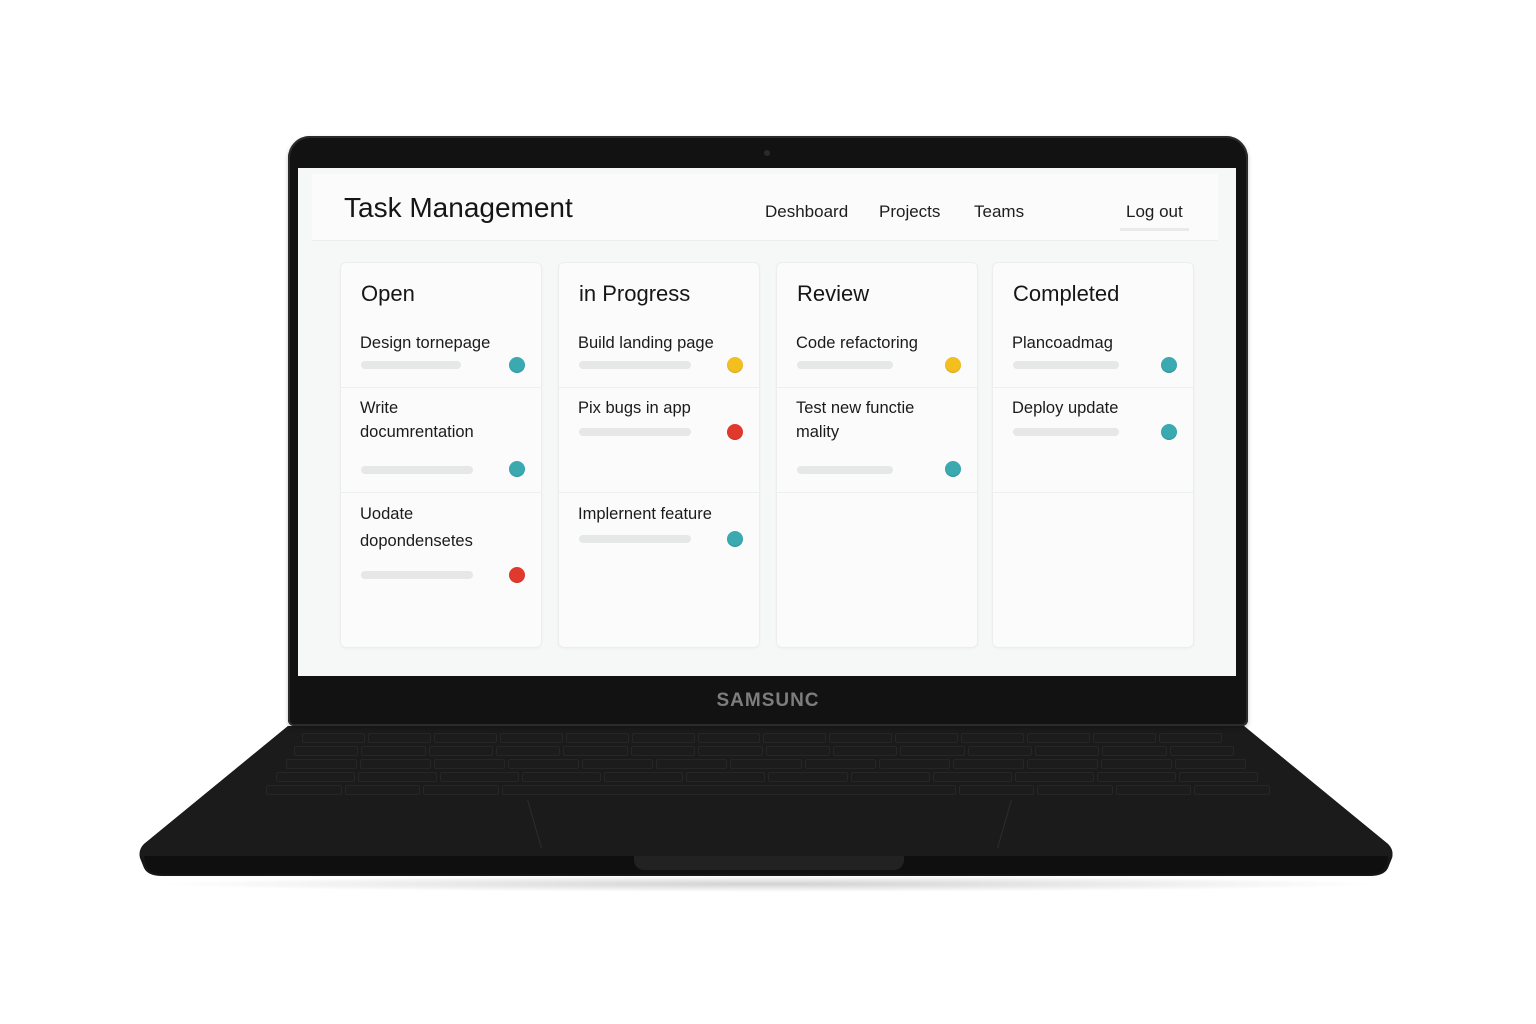  Describe the element at coordinates (1154, 216) in the screenshot. I see `logout-button: Log out` at that location.